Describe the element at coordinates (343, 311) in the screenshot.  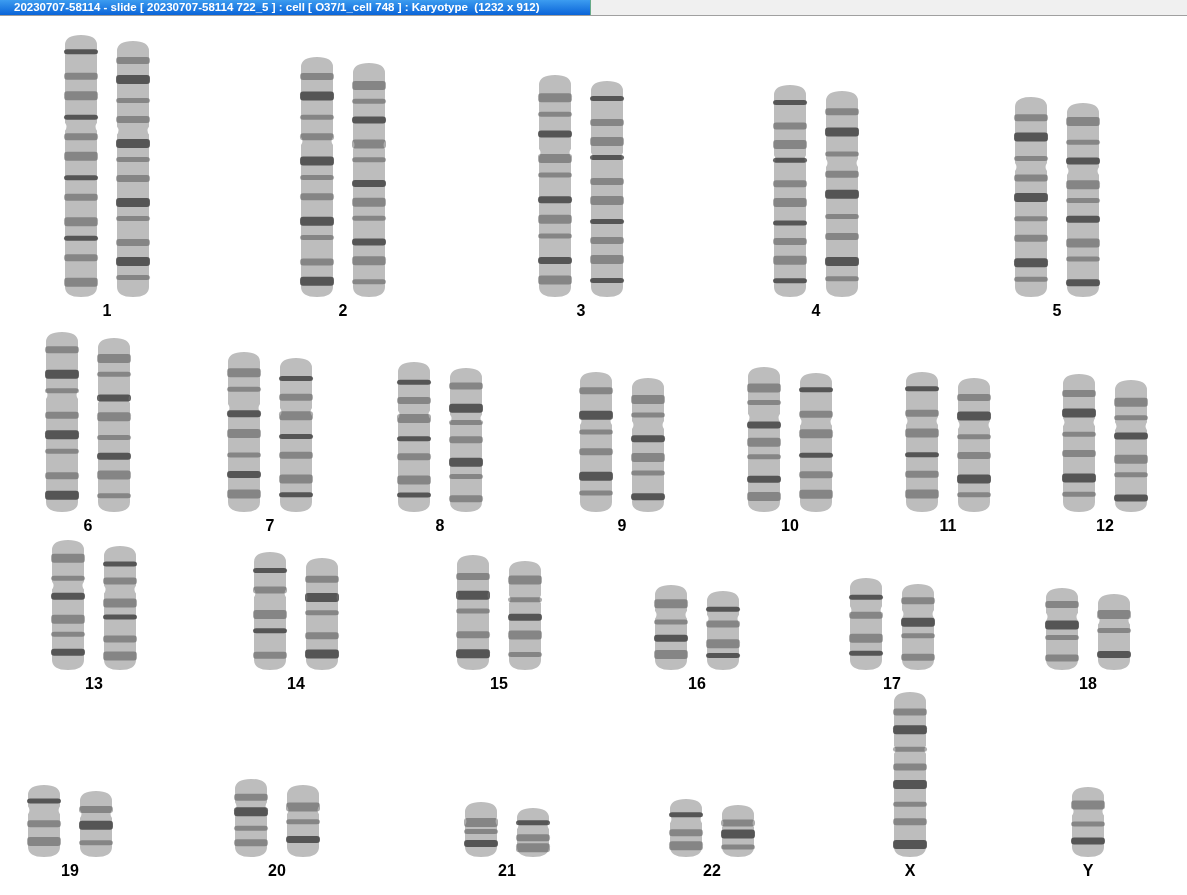
I see `chromosome-label: 2` at that location.